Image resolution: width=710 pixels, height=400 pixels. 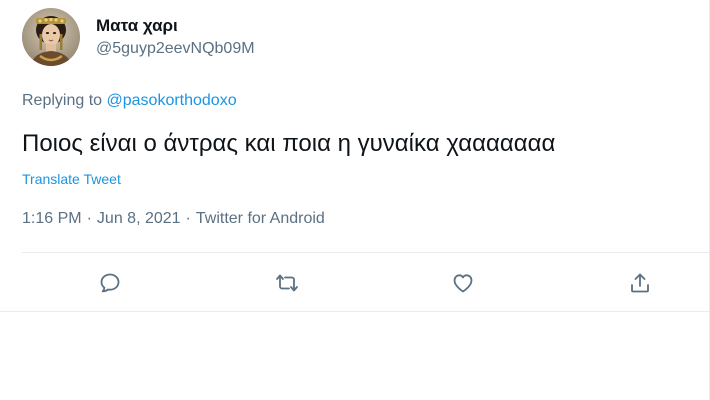 I want to click on like-button, so click(x=463, y=283).